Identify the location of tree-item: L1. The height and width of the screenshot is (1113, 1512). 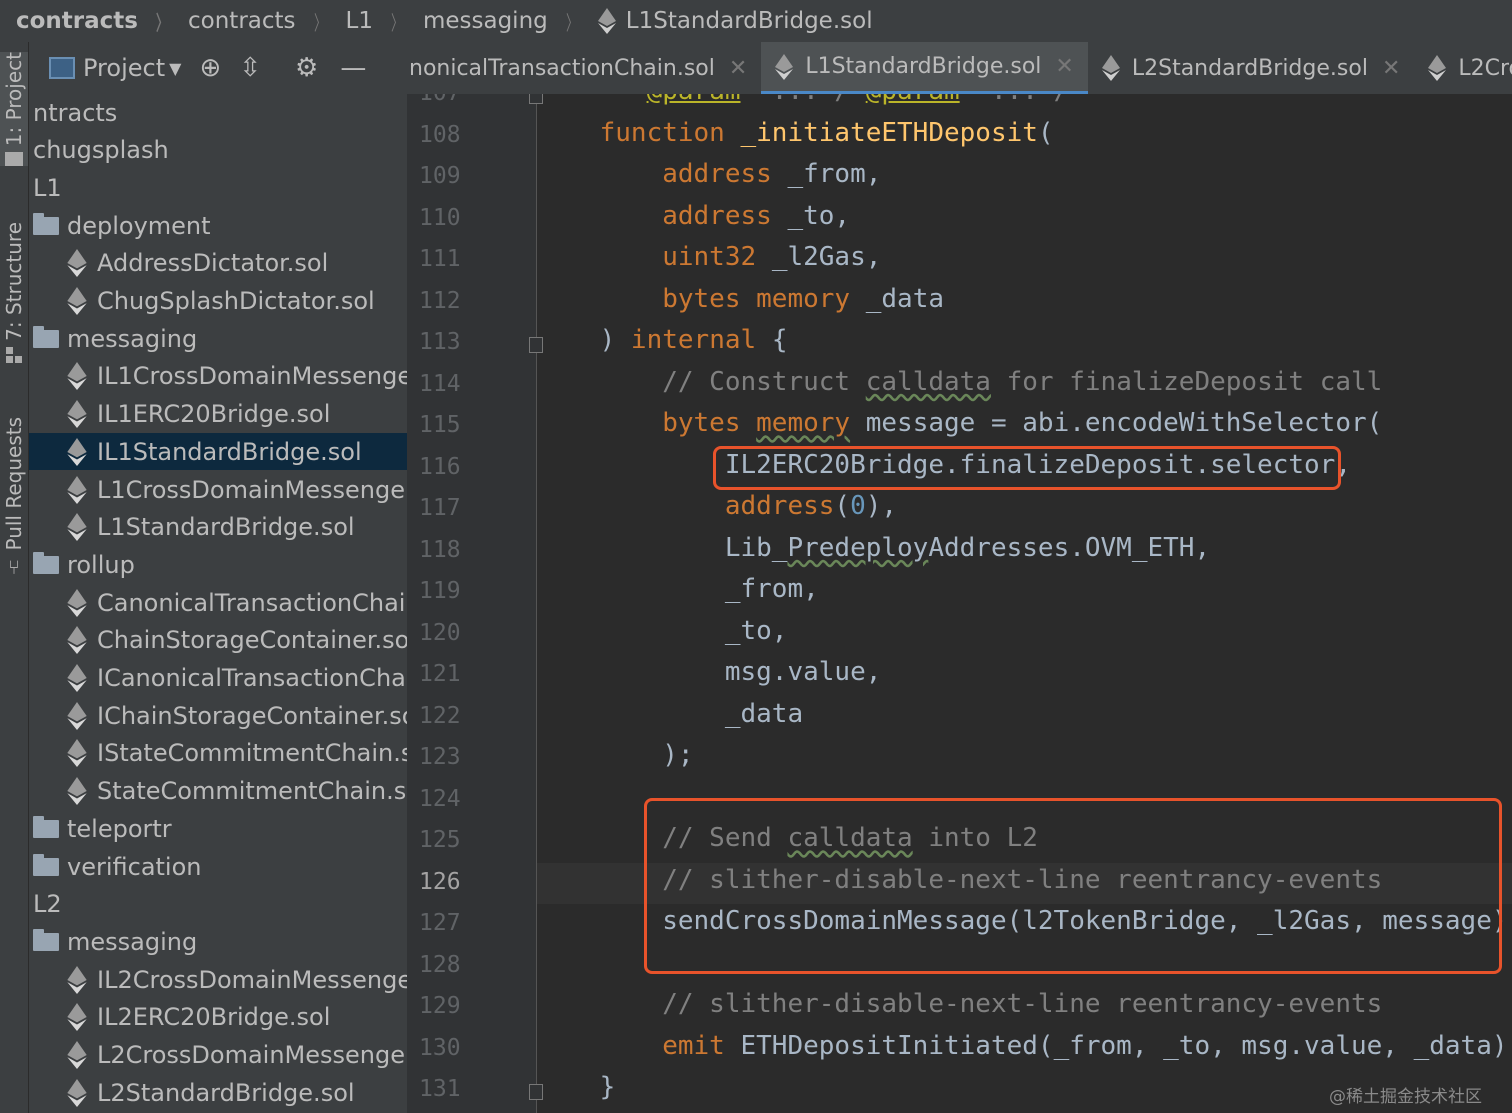
(218, 187).